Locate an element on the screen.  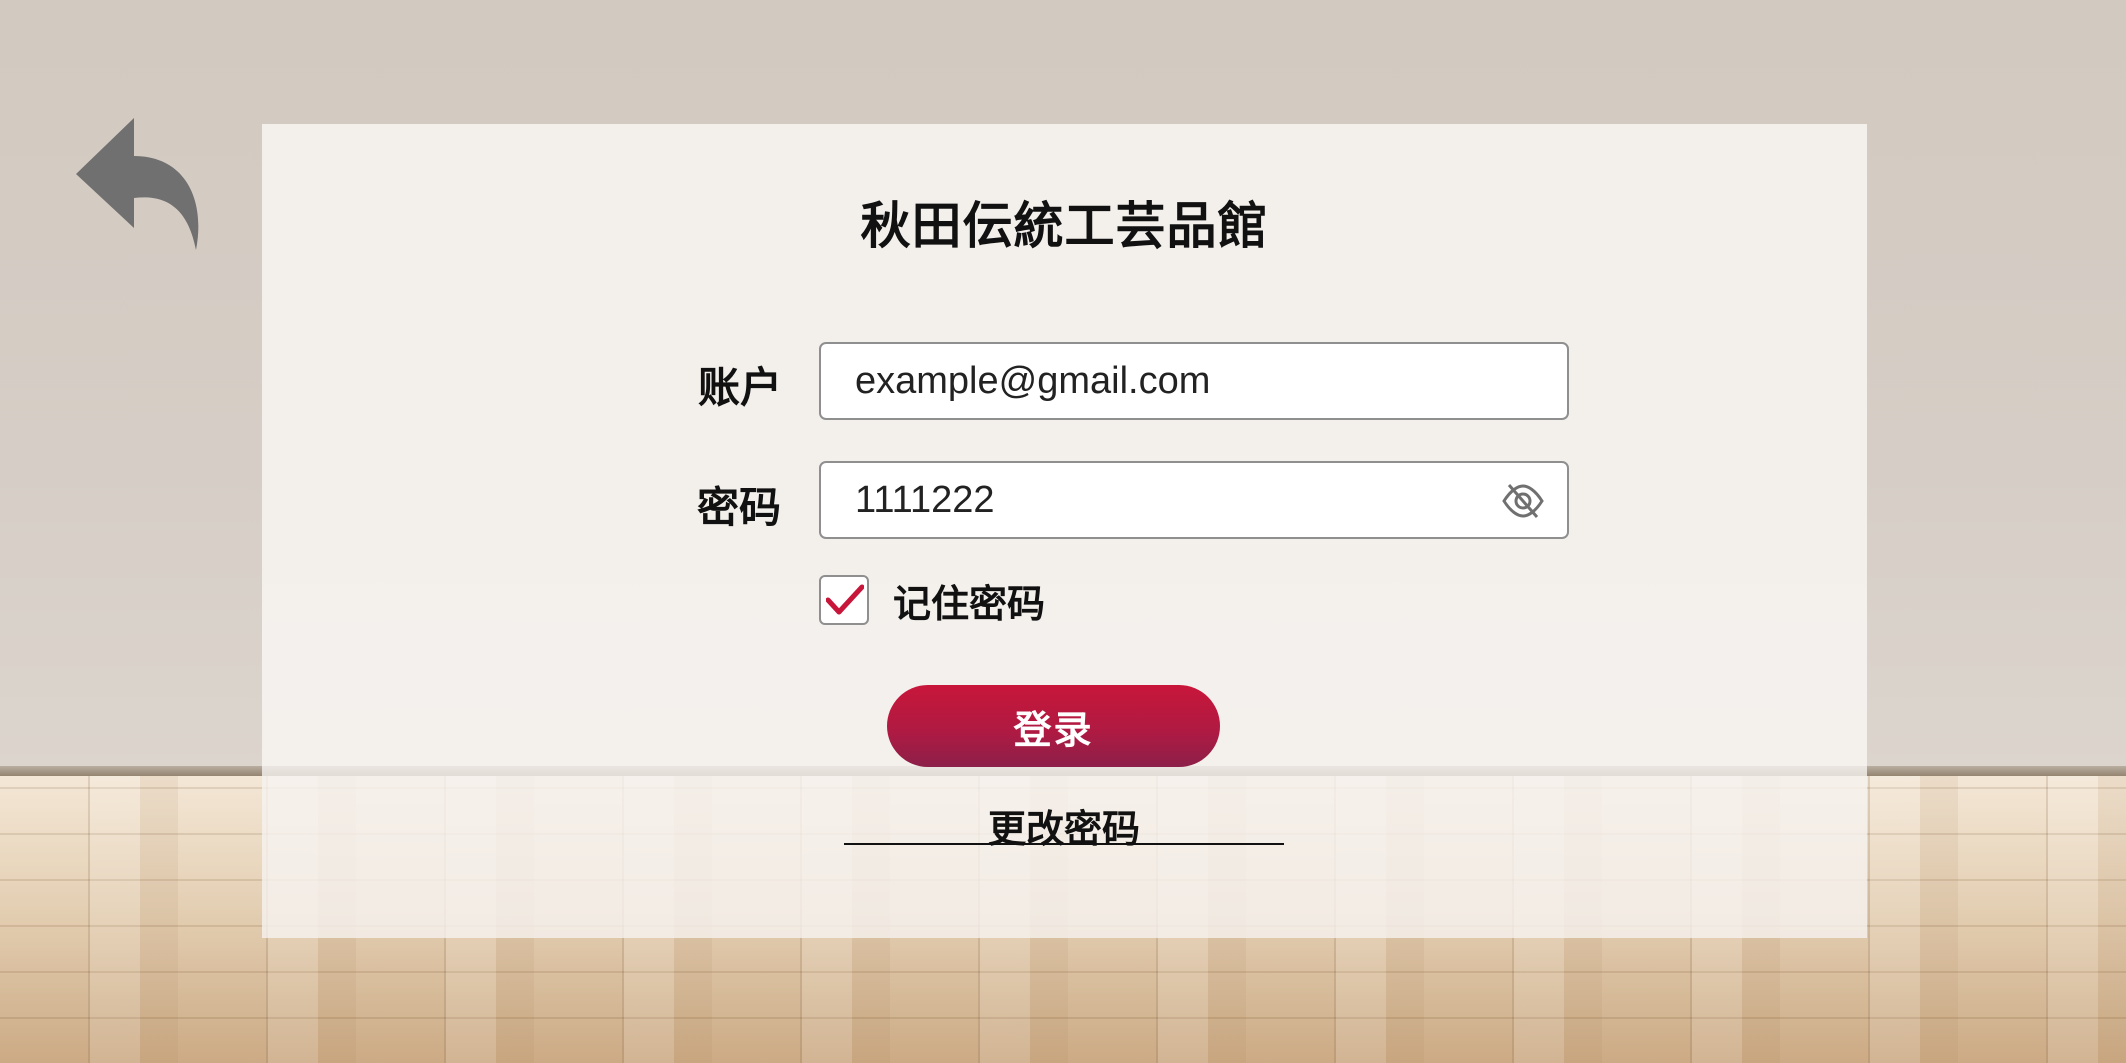
account-input is located at coordinates (1175, 381).